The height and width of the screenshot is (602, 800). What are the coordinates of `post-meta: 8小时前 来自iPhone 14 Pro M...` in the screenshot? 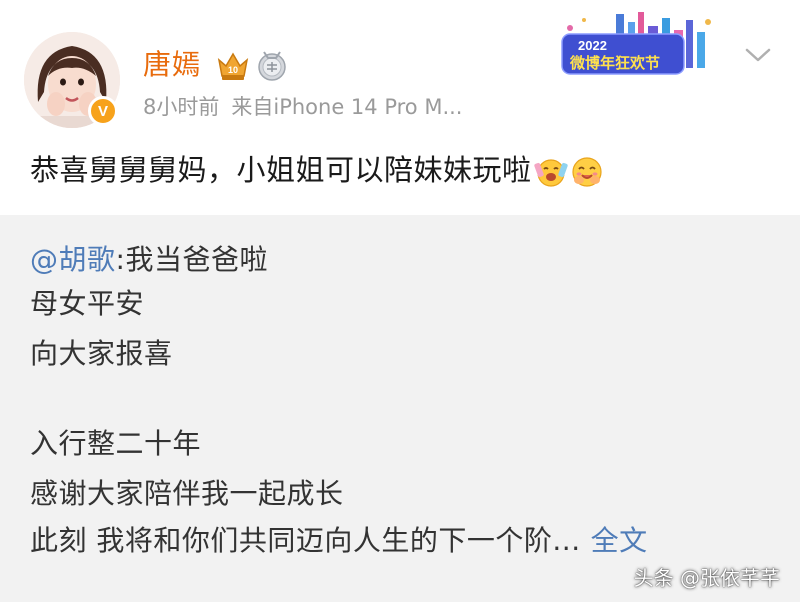 It's located at (302, 107).